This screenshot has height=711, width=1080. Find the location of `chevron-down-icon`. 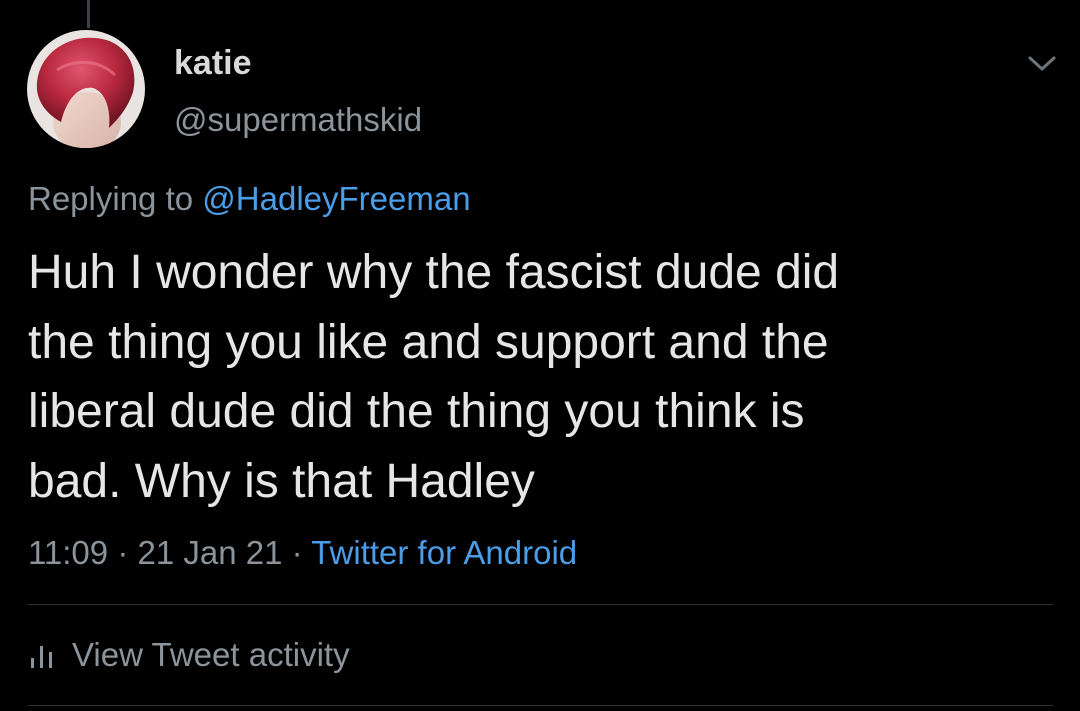

chevron-down-icon is located at coordinates (1042, 63).